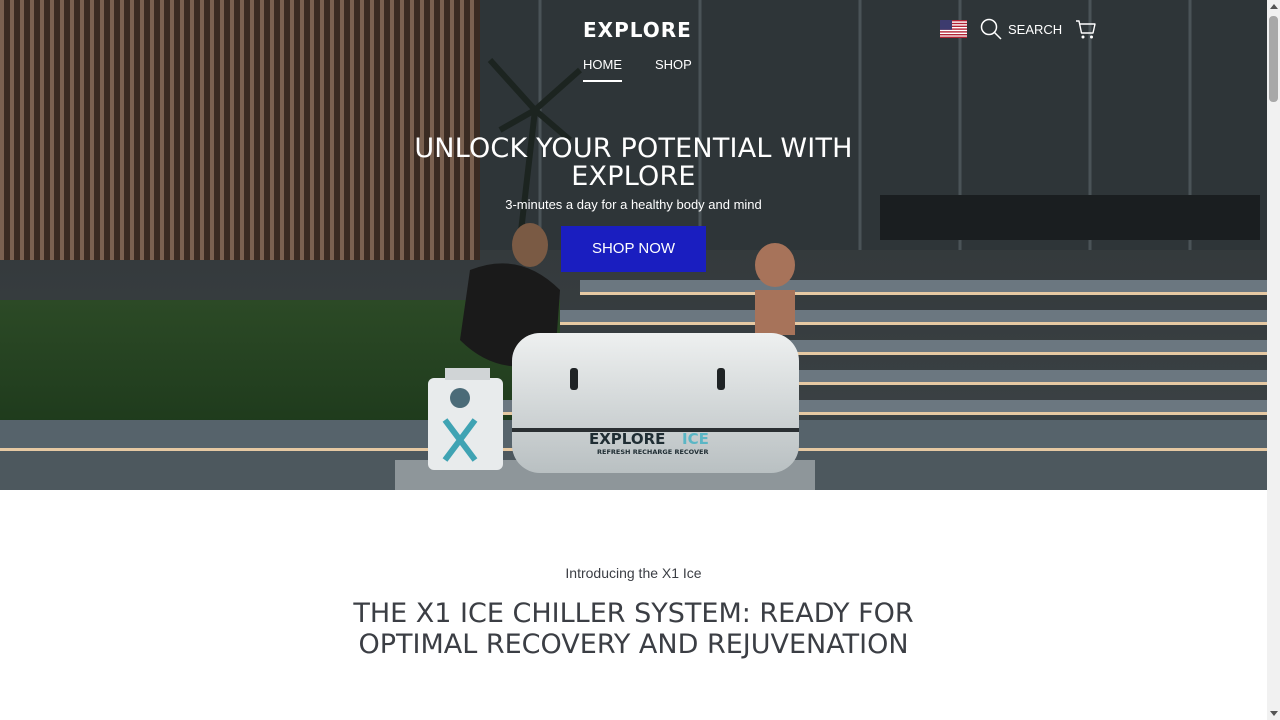 Image resolution: width=1280 pixels, height=720 pixels. What do you see at coordinates (953, 29) in the screenshot?
I see `us-flag-icon` at bounding box center [953, 29].